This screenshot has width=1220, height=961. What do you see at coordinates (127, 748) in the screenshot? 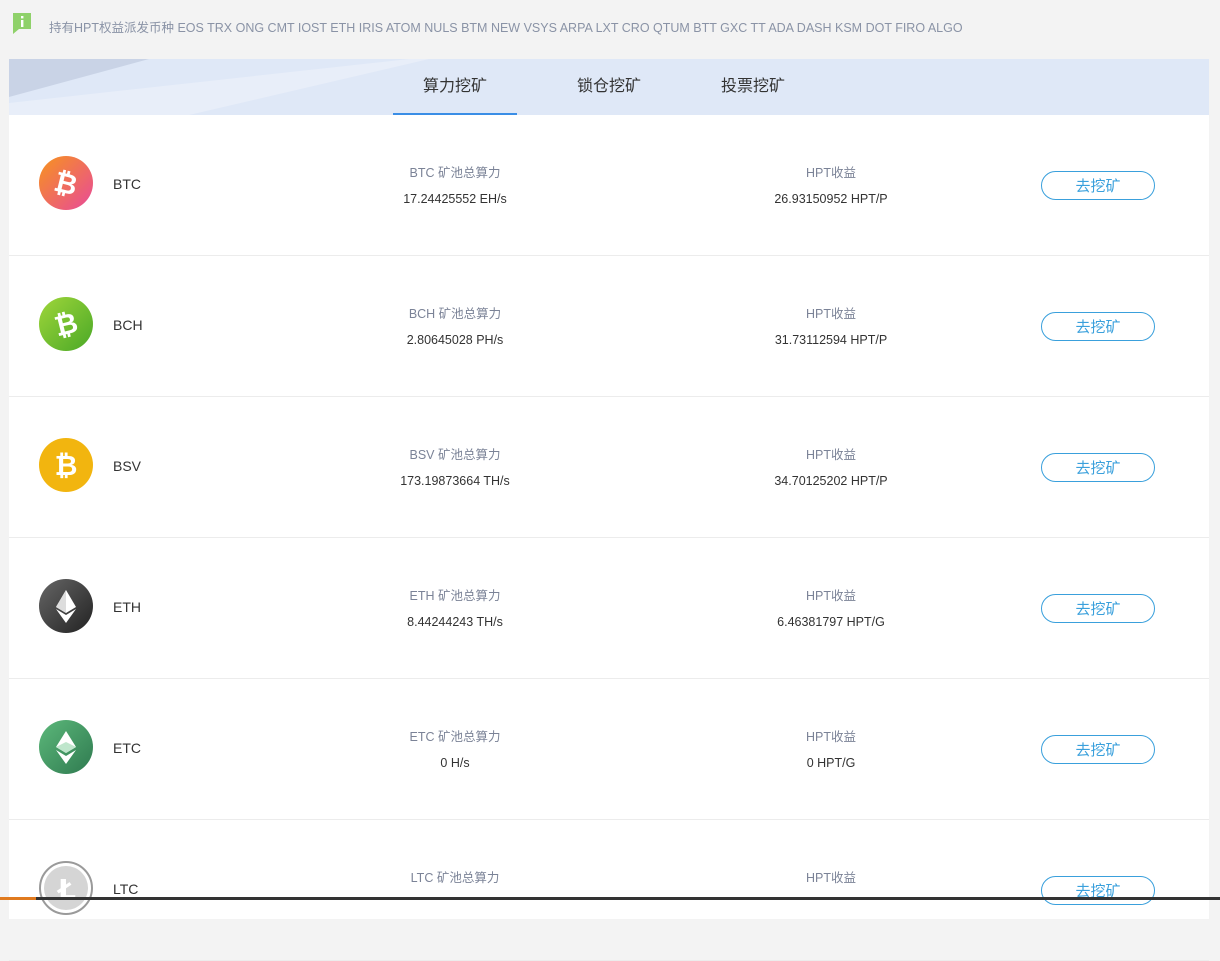
I see `coin-name: ETC` at bounding box center [127, 748].